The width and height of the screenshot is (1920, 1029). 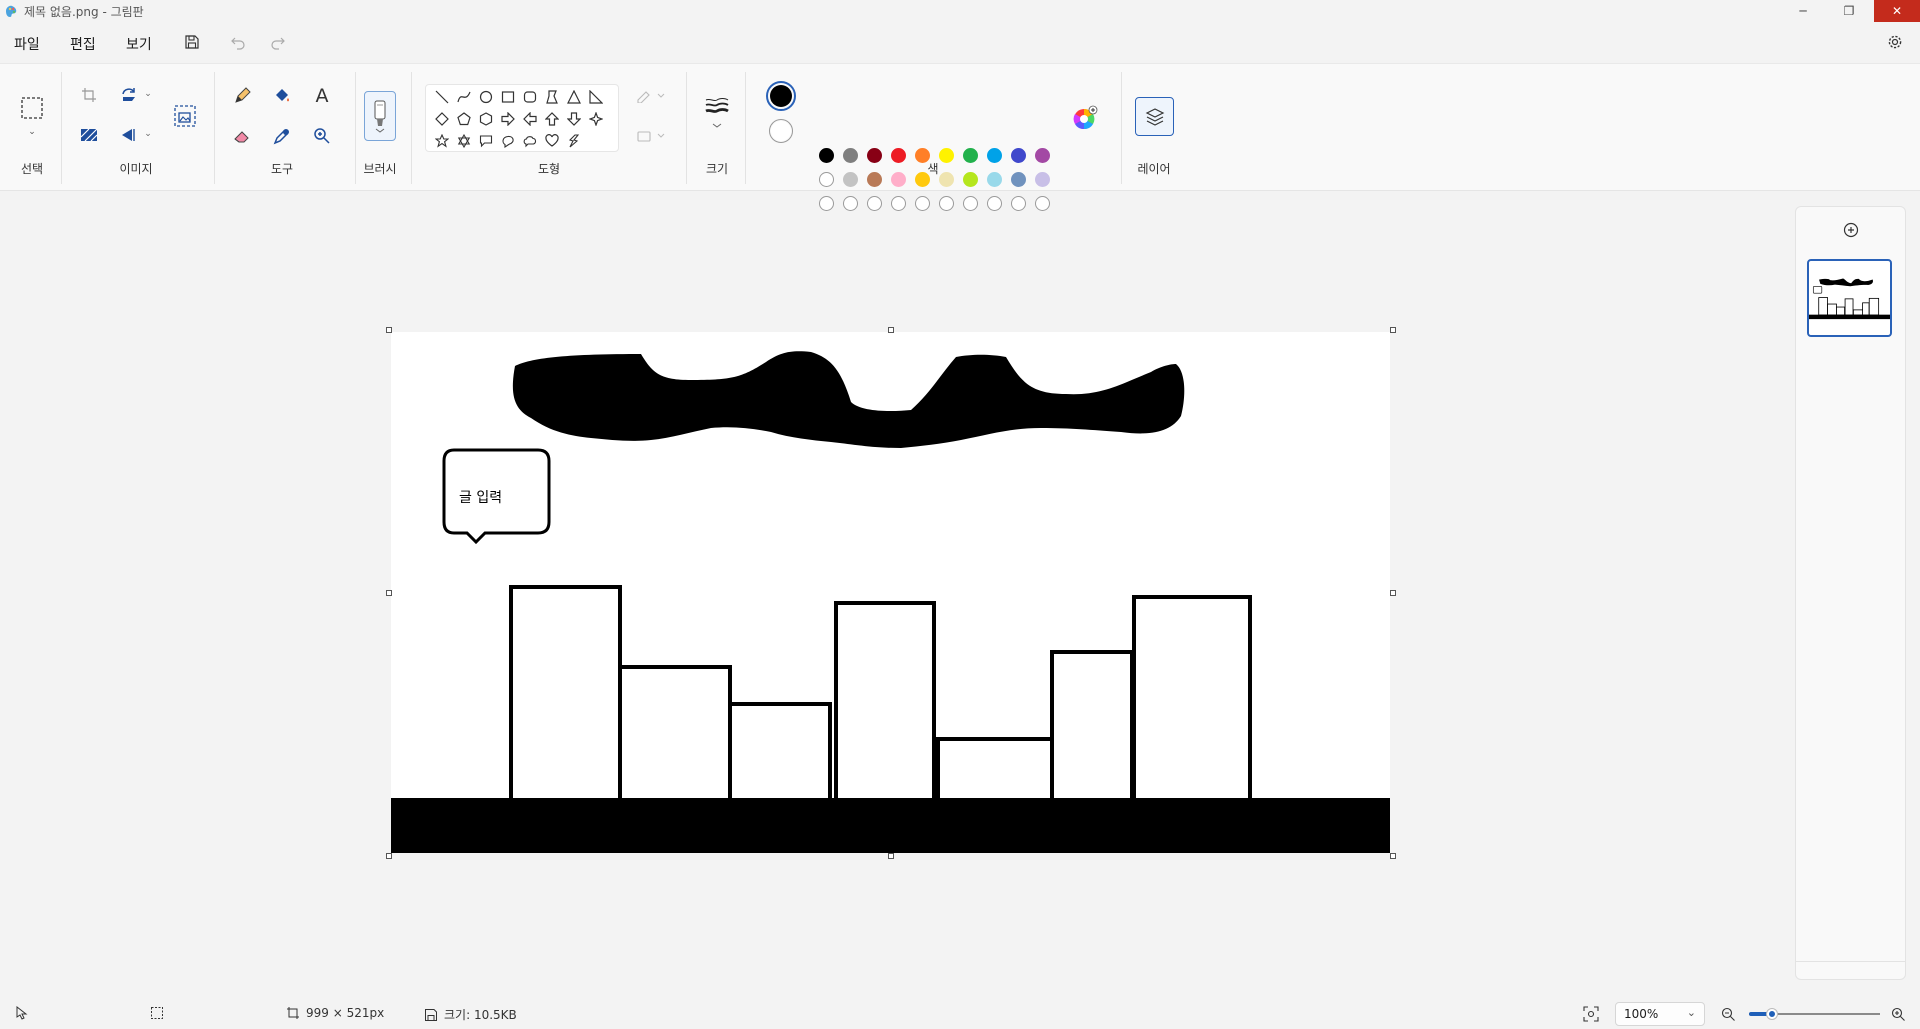 What do you see at coordinates (242, 136) in the screenshot?
I see `eraser-button` at bounding box center [242, 136].